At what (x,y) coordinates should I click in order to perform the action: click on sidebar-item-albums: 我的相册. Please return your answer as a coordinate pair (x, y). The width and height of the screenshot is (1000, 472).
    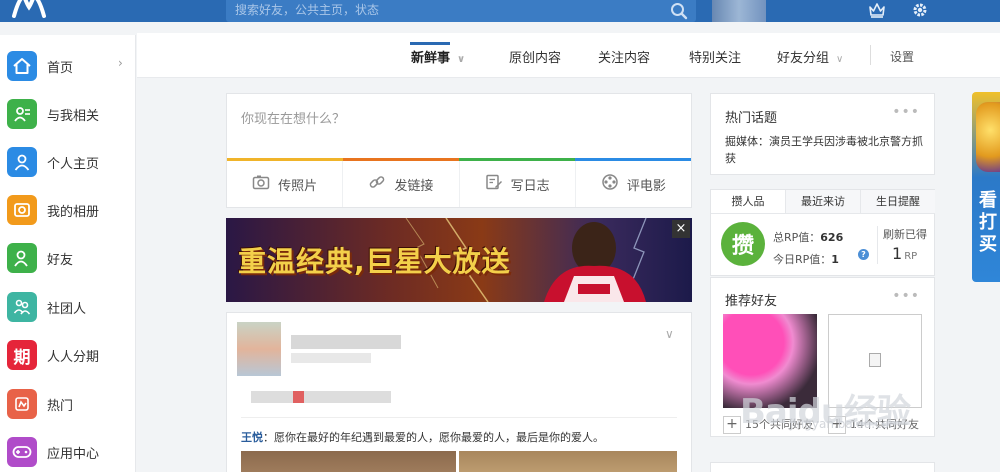
    Looking at the image, I should click on (68, 210).